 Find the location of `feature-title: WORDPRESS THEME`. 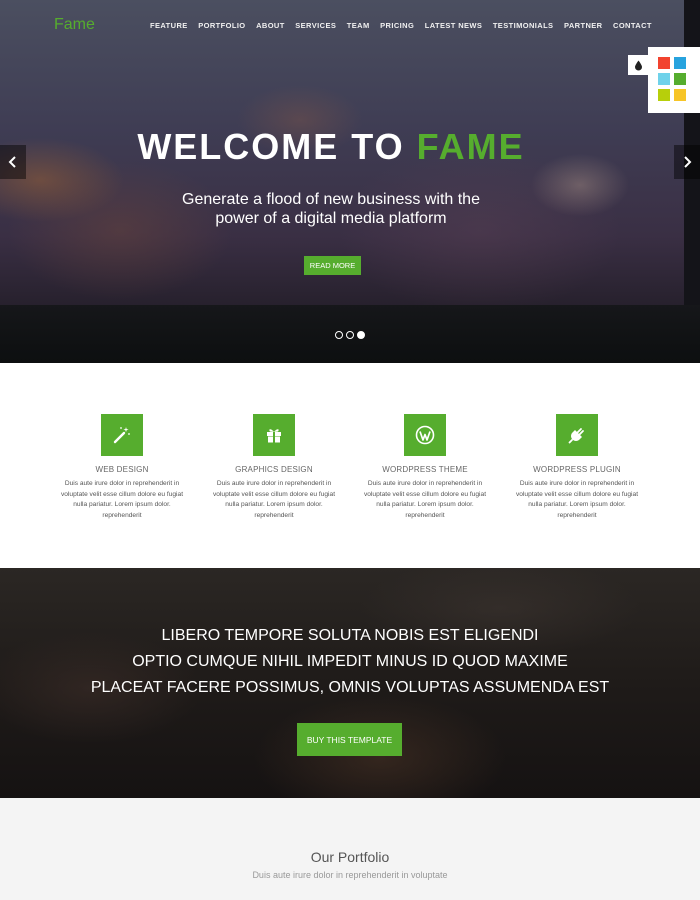

feature-title: WORDPRESS THEME is located at coordinates (425, 469).